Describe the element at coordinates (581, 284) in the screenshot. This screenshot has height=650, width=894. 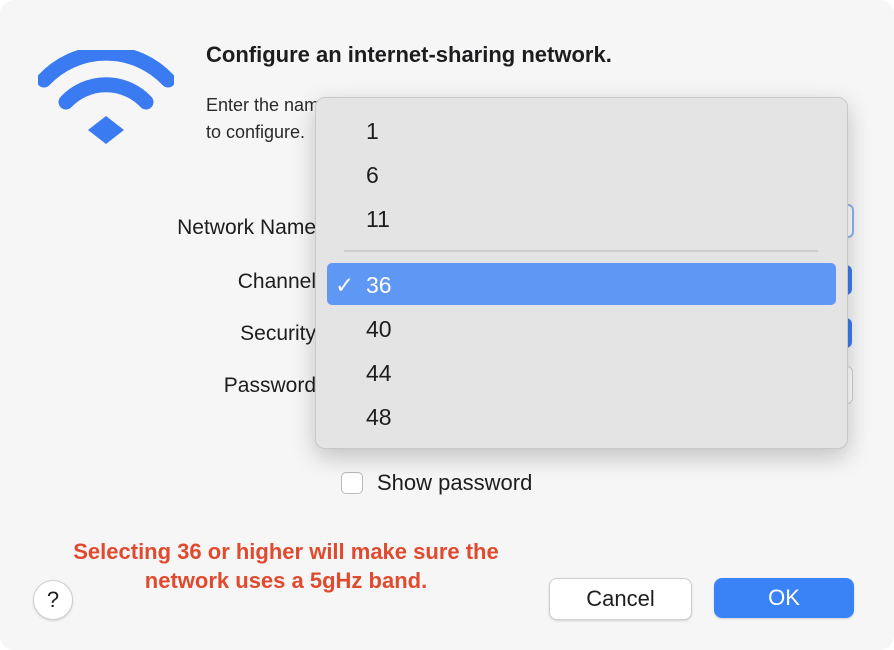
I see `menu-item-channel-36: ✓ 36` at that location.